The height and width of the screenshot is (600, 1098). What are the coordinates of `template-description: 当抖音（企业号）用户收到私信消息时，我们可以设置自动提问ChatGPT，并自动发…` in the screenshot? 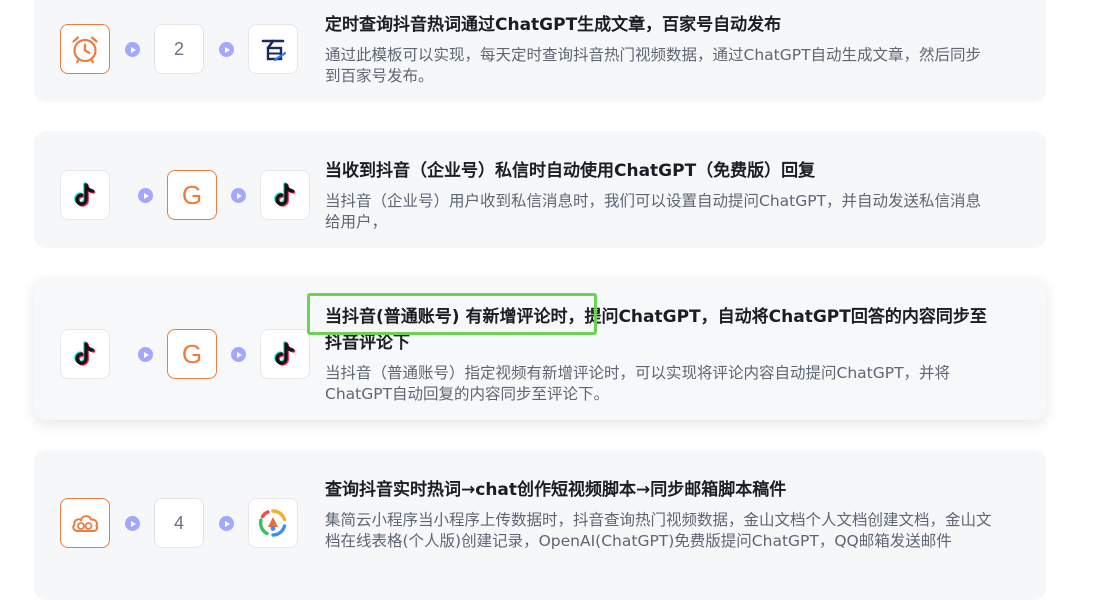 It's located at (653, 211).